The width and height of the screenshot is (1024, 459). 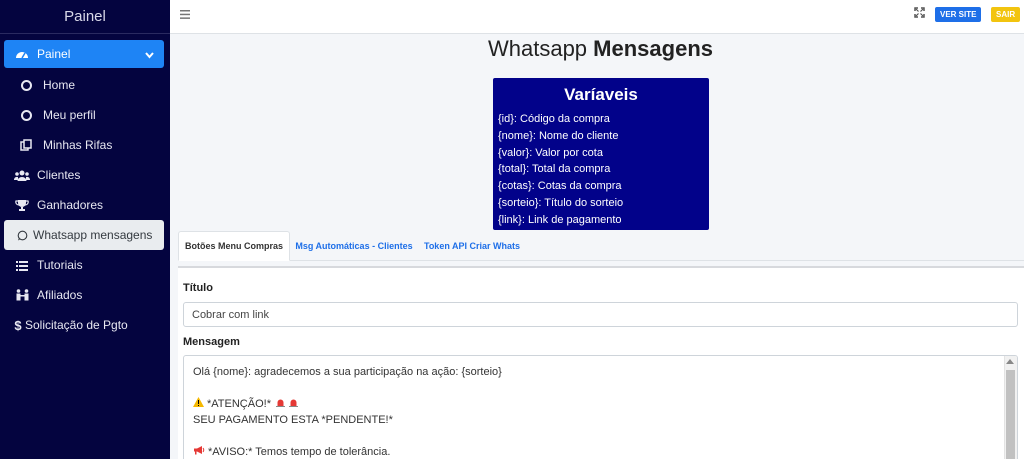 I want to click on sidebar-item-whatsapp-mensagens: Whatsapp mensagens, so click(x=84, y=235).